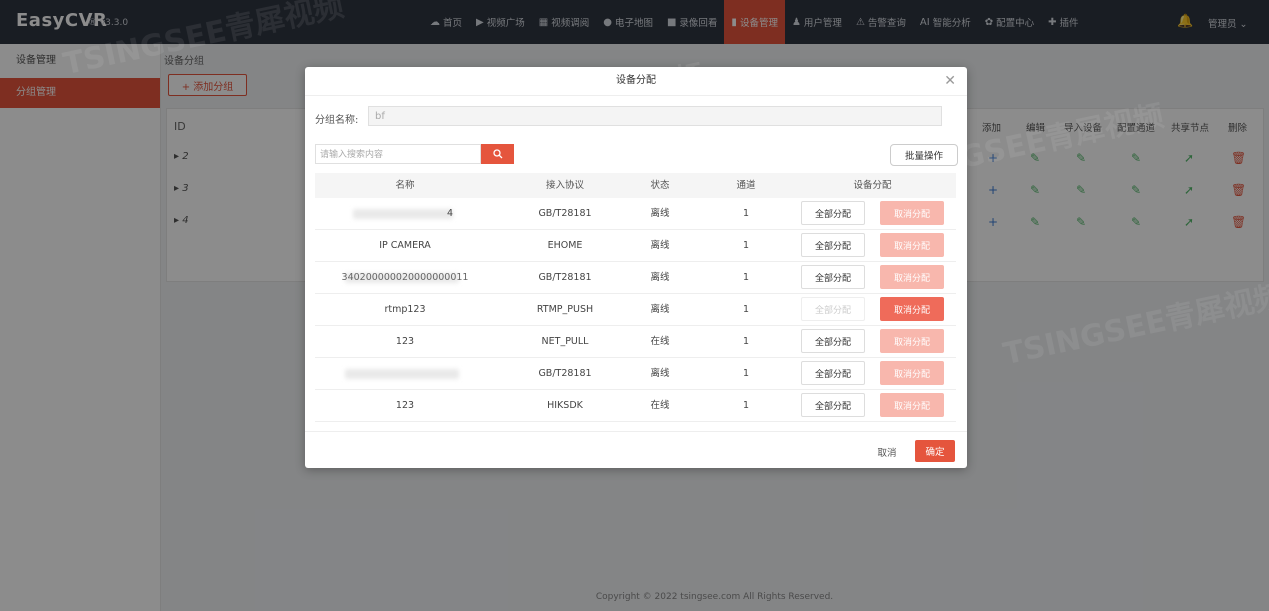 Image resolution: width=1269 pixels, height=611 pixels. Describe the element at coordinates (405, 373) in the screenshot. I see `device-name` at that location.